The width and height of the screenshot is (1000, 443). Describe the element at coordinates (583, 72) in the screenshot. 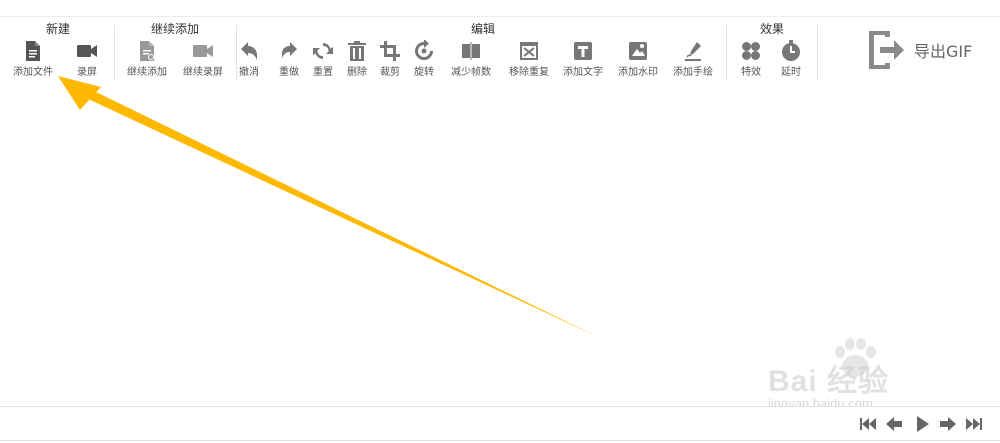

I see `add-text-label: 添加文字` at that location.